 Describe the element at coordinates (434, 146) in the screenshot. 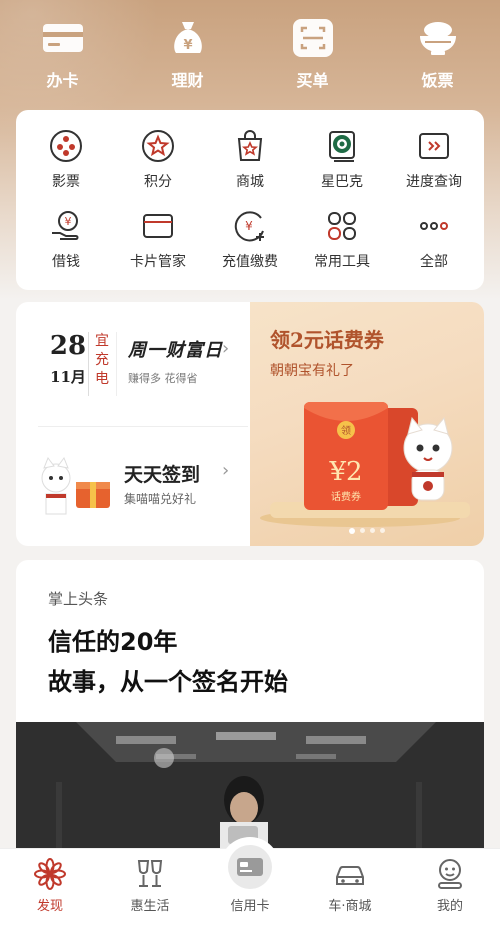

I see `progress-icon` at that location.